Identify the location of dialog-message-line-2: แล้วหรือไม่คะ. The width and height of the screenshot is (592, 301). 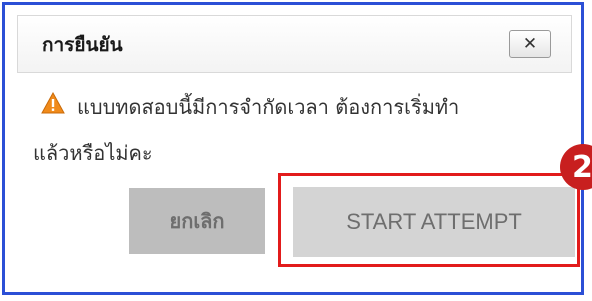
(93, 153).